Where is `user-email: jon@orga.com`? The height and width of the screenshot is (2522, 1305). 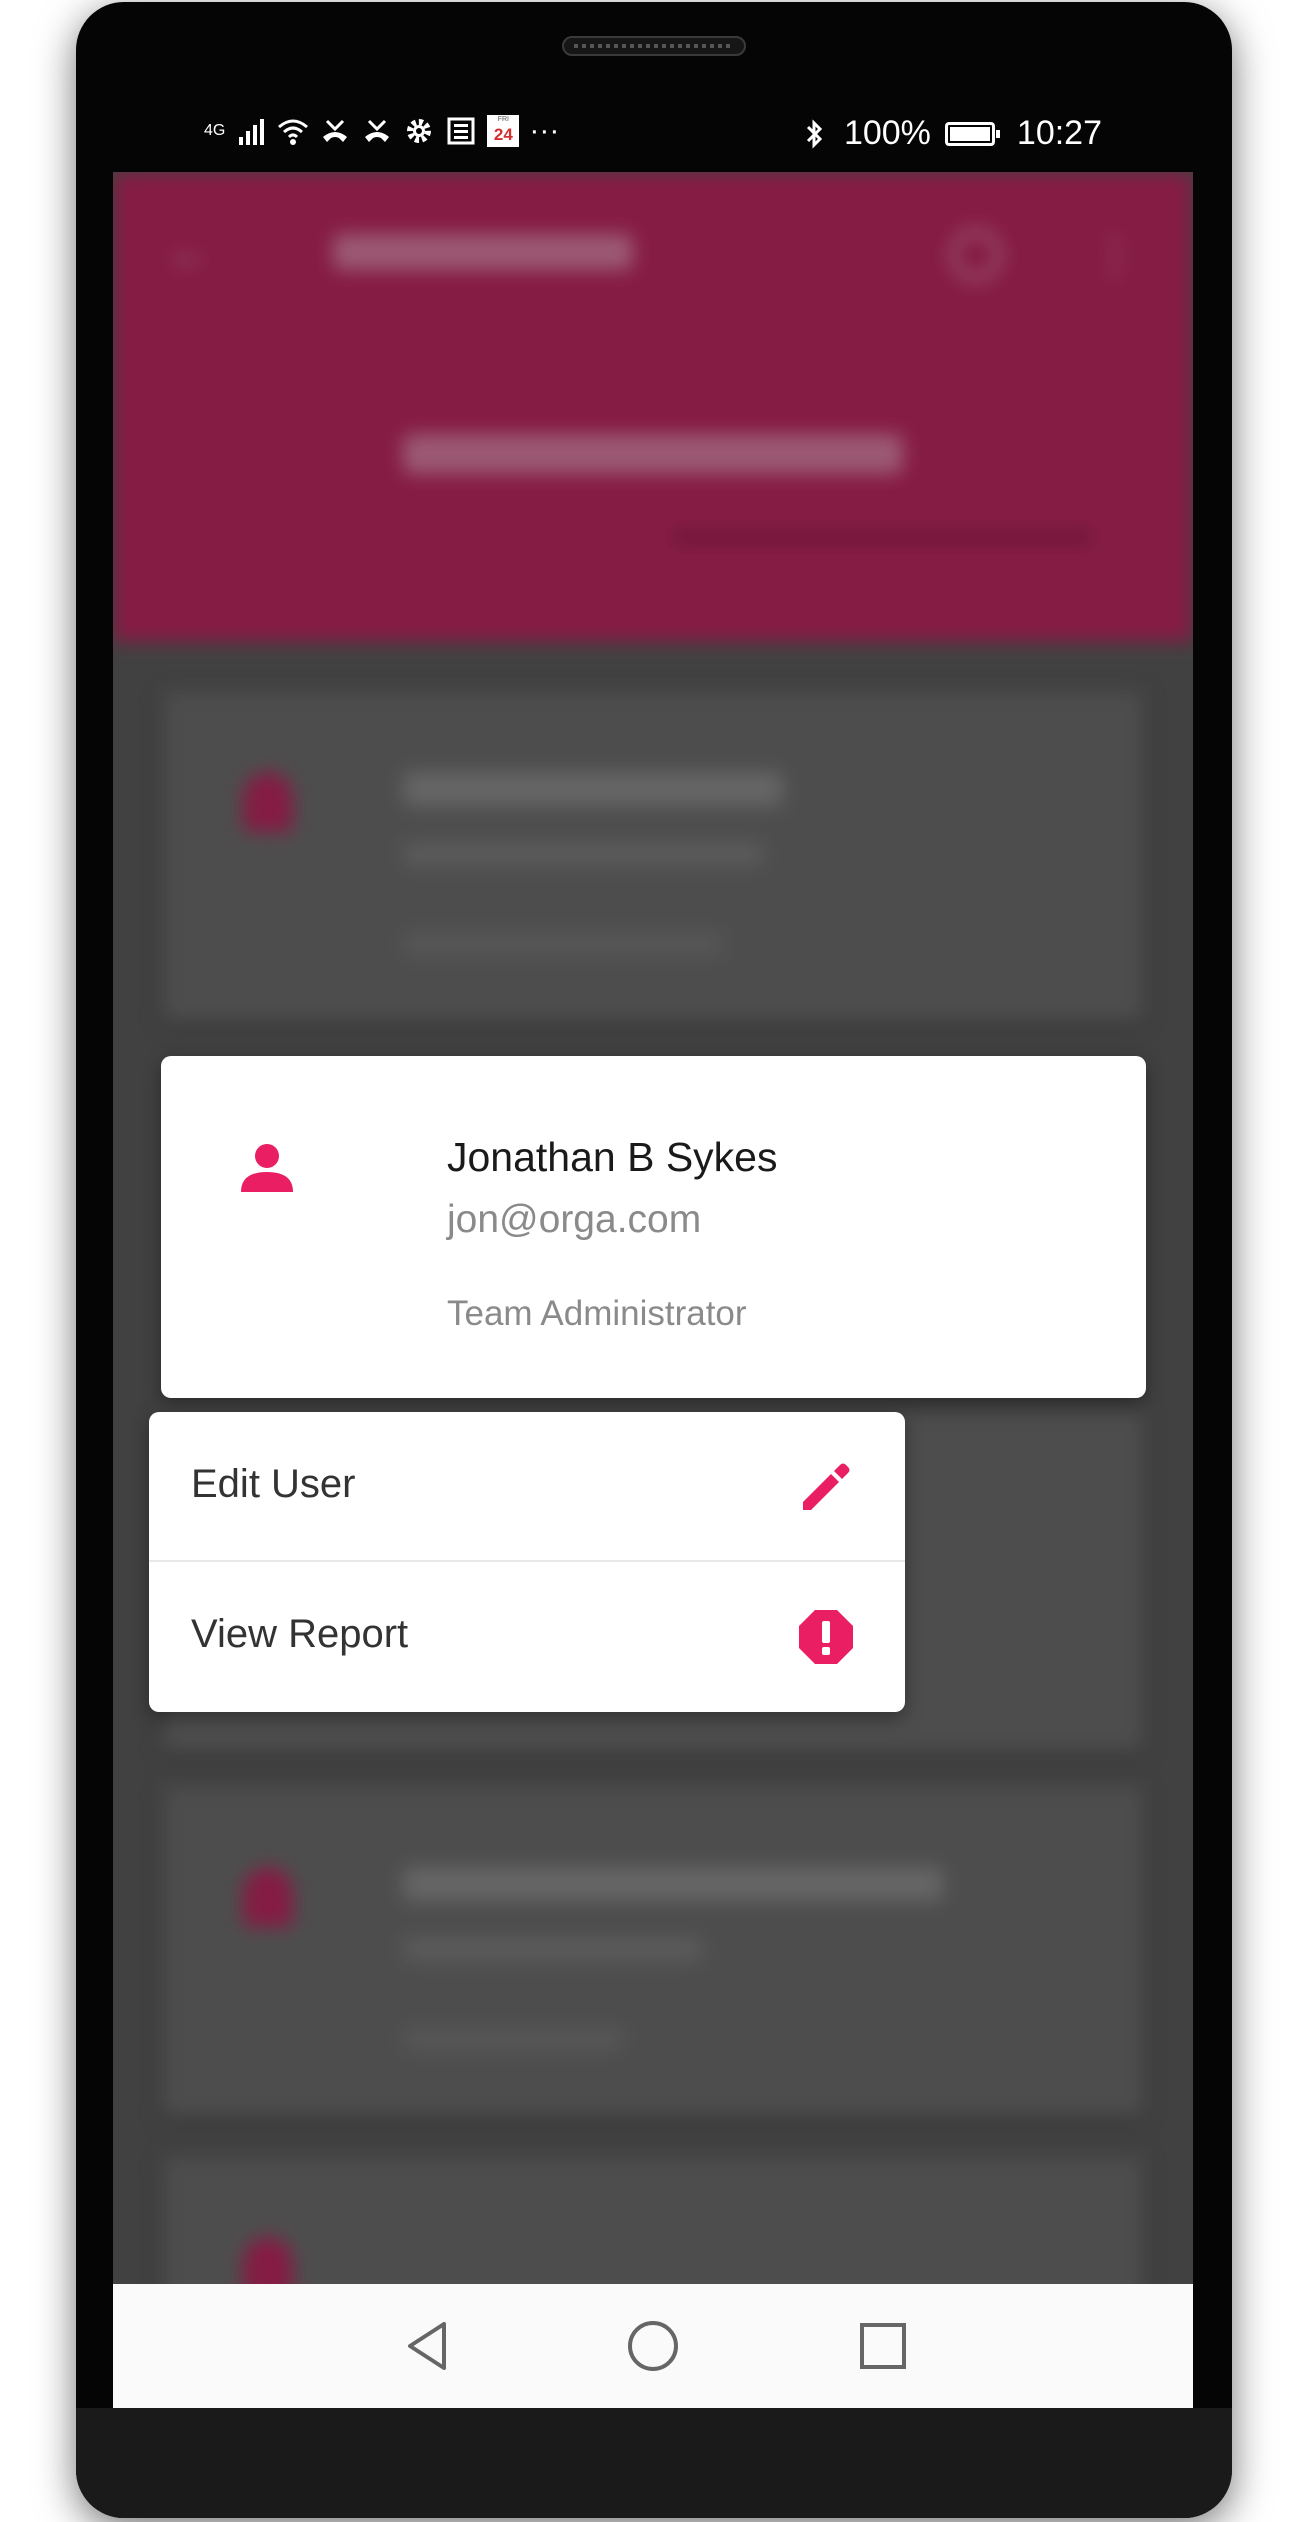 user-email: jon@orga.com is located at coordinates (574, 1219).